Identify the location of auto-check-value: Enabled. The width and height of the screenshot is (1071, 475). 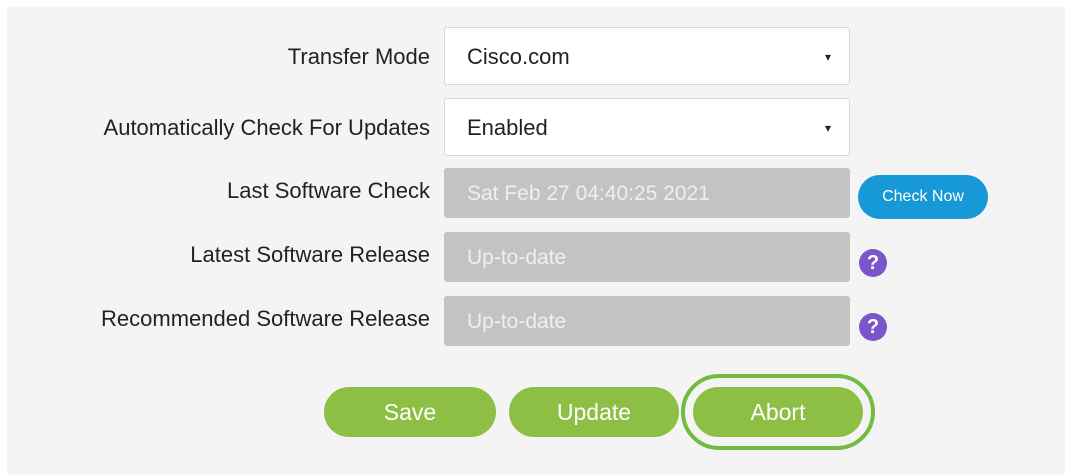
(507, 127).